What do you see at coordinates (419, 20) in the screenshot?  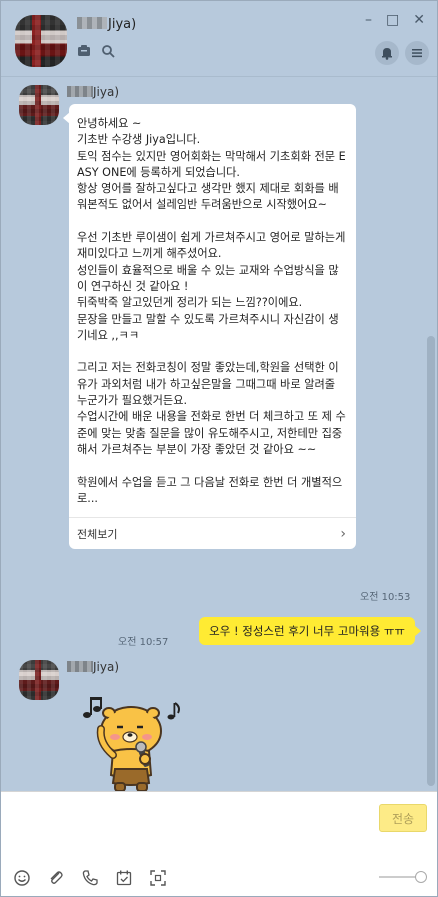 I see `close-button: ✕` at bounding box center [419, 20].